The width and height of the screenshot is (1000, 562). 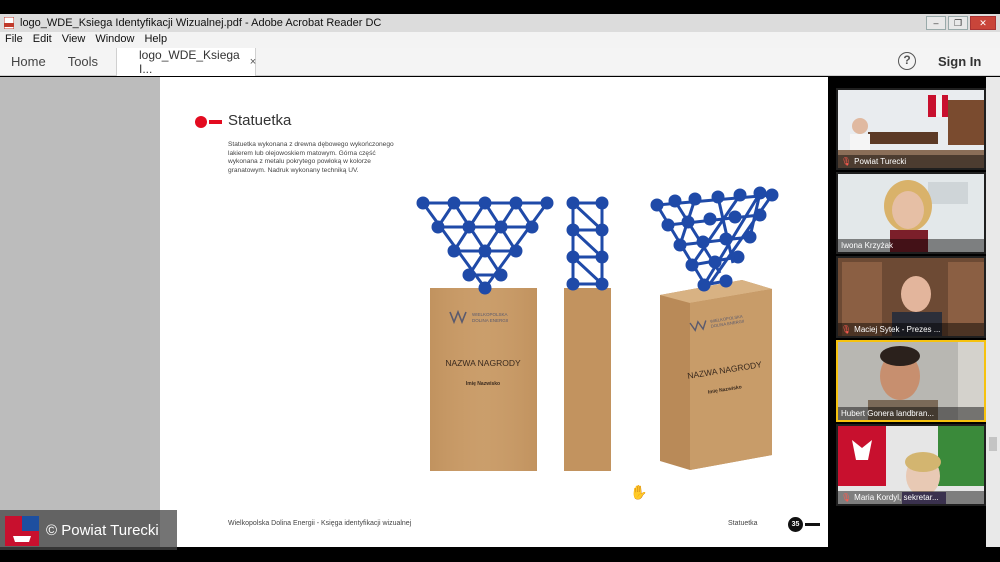 What do you see at coordinates (911, 129) in the screenshot?
I see `participant-tile: 🎙 Powiat Turecki` at bounding box center [911, 129].